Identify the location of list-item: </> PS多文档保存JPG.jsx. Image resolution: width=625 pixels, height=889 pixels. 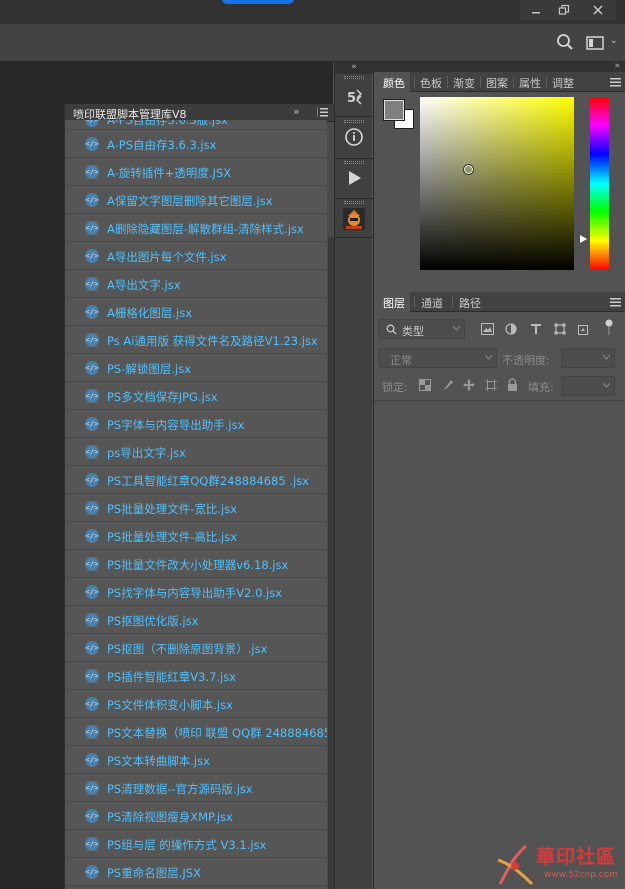
(196, 396).